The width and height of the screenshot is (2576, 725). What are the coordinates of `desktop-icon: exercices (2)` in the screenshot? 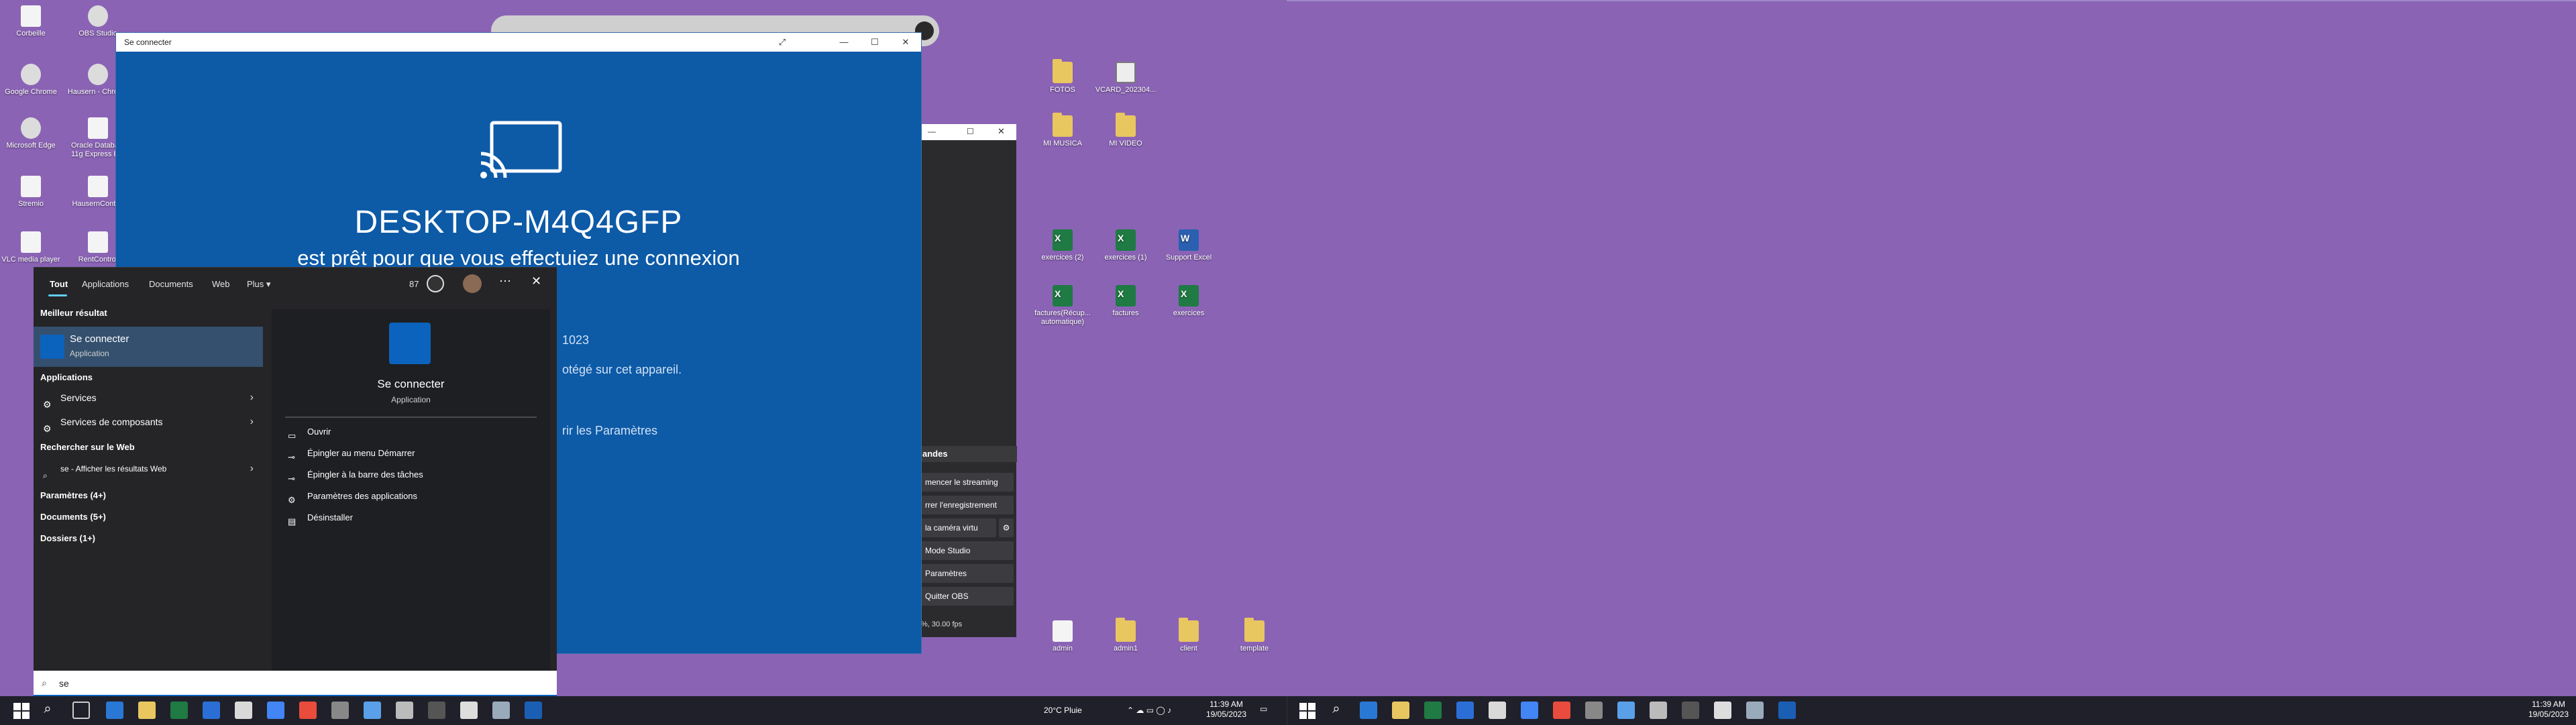 It's located at (1062, 245).